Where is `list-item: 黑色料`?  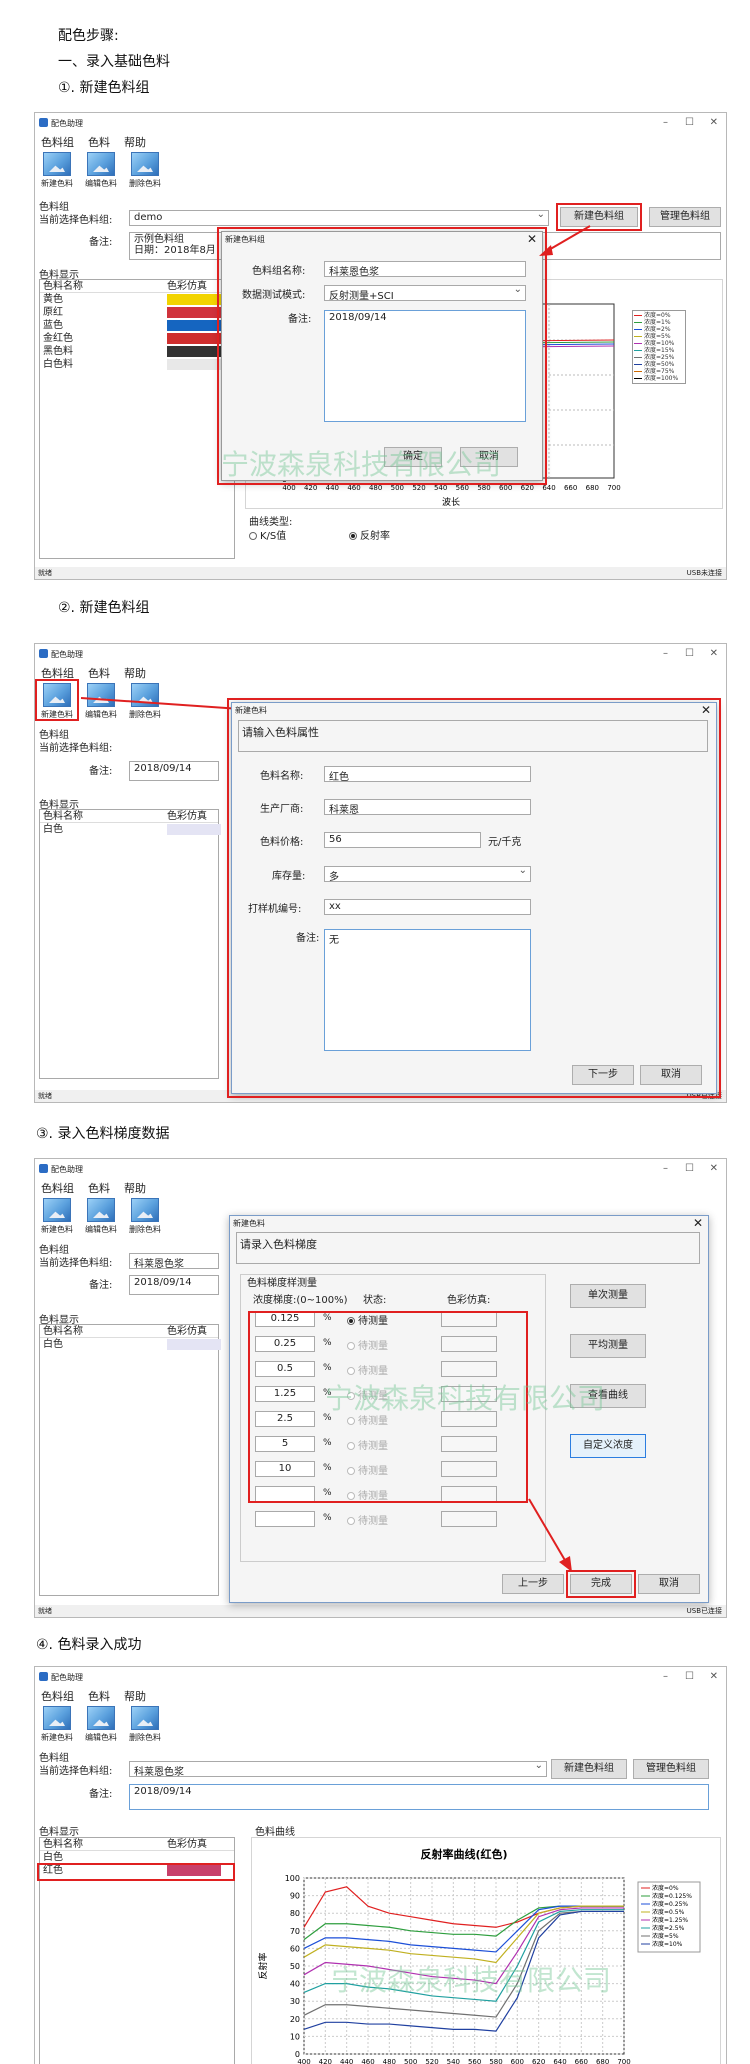
list-item: 黑色料 is located at coordinates (137, 351).